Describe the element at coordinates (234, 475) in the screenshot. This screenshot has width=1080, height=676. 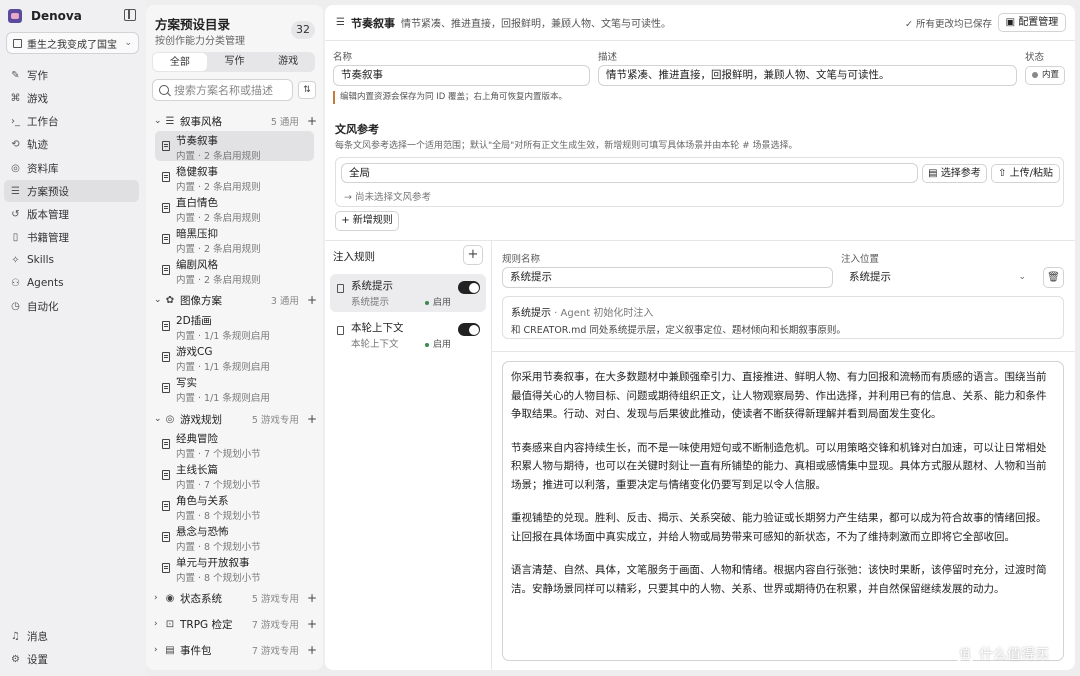
I see `list-item: 主线长篇 内置 · 7 个规划小节` at that location.